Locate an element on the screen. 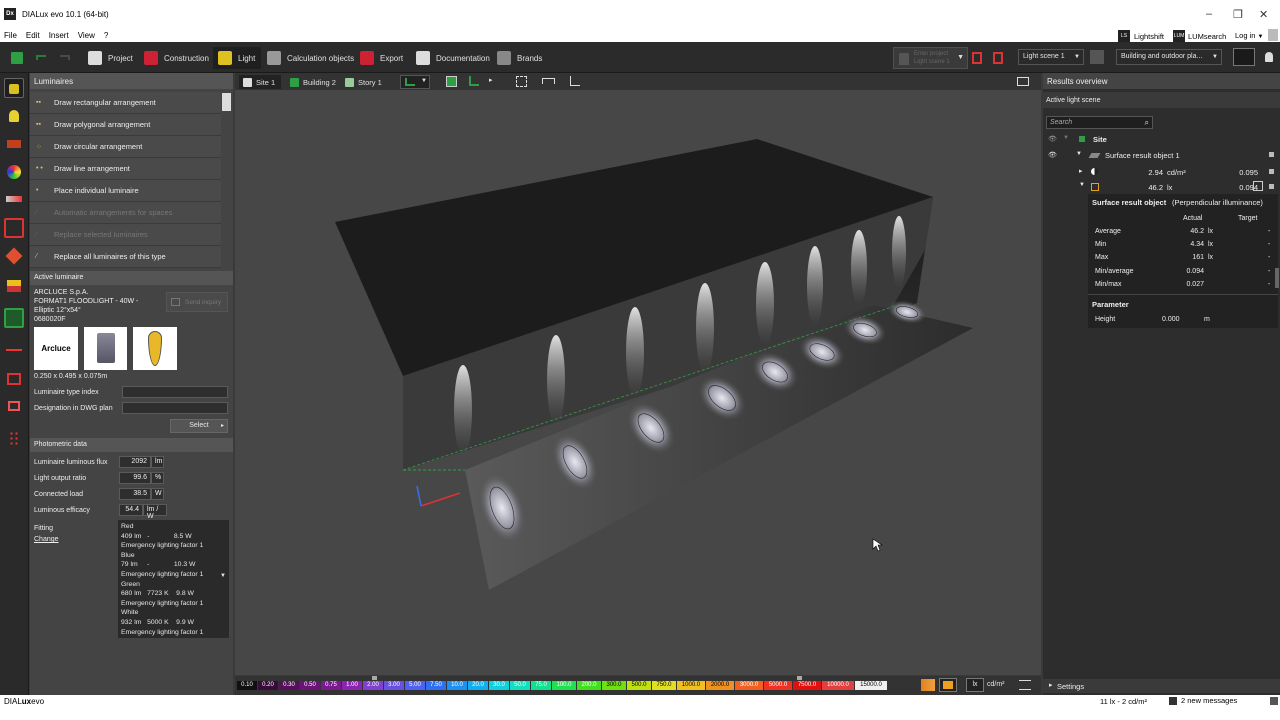 This screenshot has height=720, width=1280. swap-icon is located at coordinates (1025, 685).